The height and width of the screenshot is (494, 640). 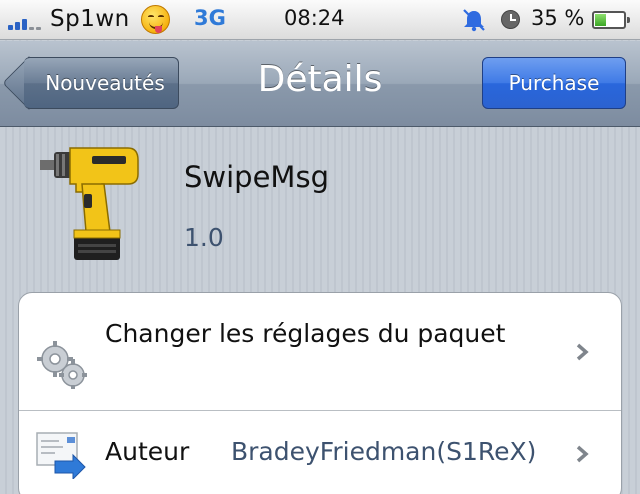 I want to click on package-version: 1.0, so click(x=204, y=237).